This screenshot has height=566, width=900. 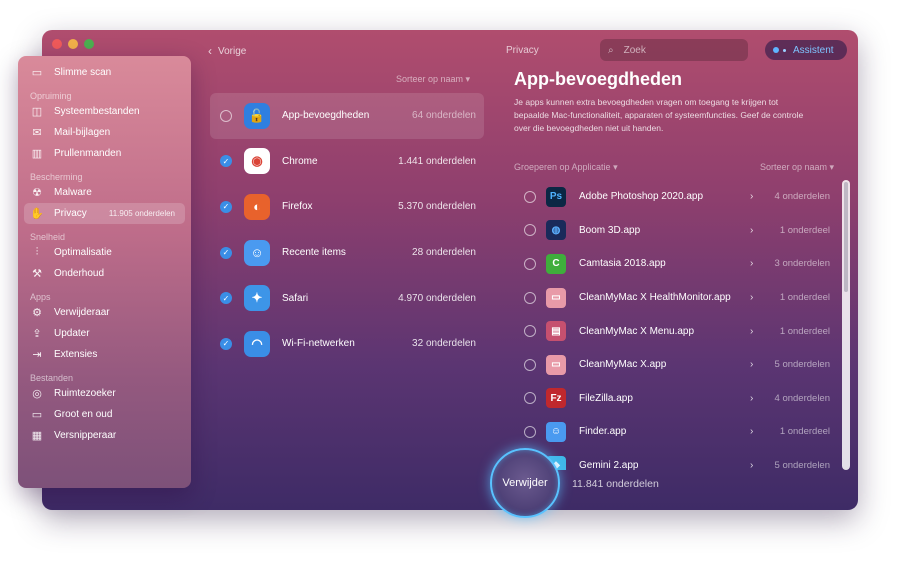 What do you see at coordinates (522, 50) in the screenshot?
I see `page-crumb: Privacy` at bounding box center [522, 50].